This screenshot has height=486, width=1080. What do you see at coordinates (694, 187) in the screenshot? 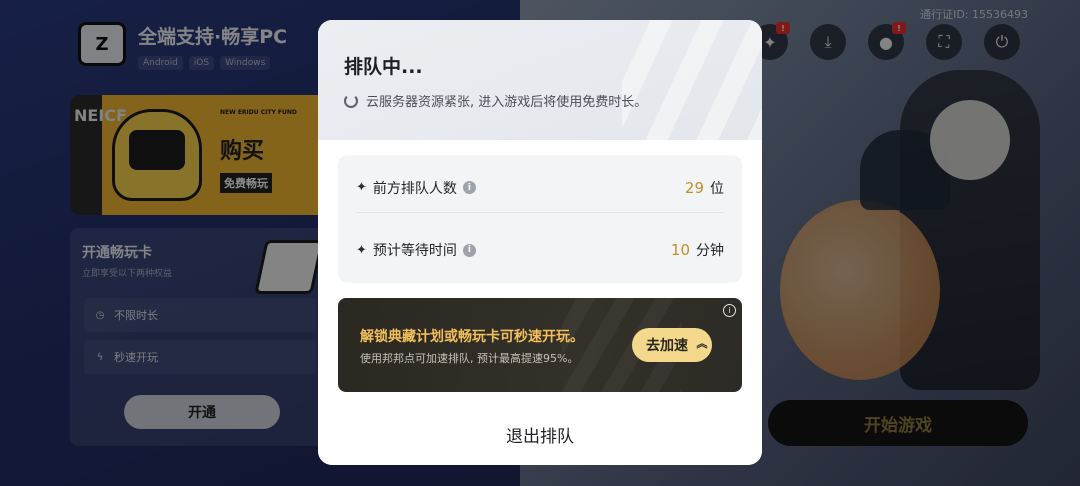
I see `queue-position-value: 29` at bounding box center [694, 187].